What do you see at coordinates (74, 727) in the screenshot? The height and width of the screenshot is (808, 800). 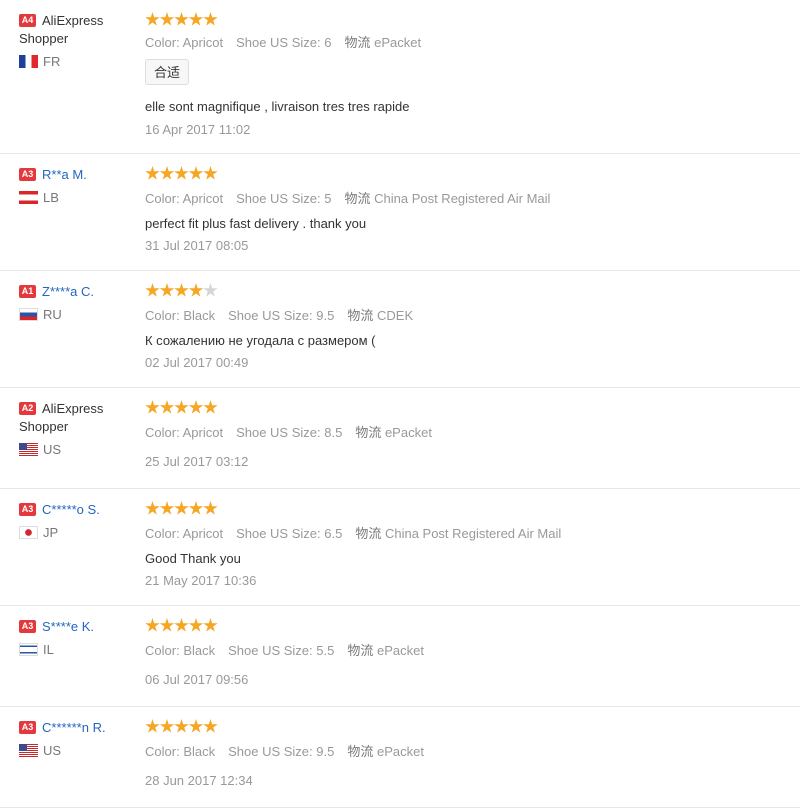 I see `buyer-name: C******n R.` at bounding box center [74, 727].